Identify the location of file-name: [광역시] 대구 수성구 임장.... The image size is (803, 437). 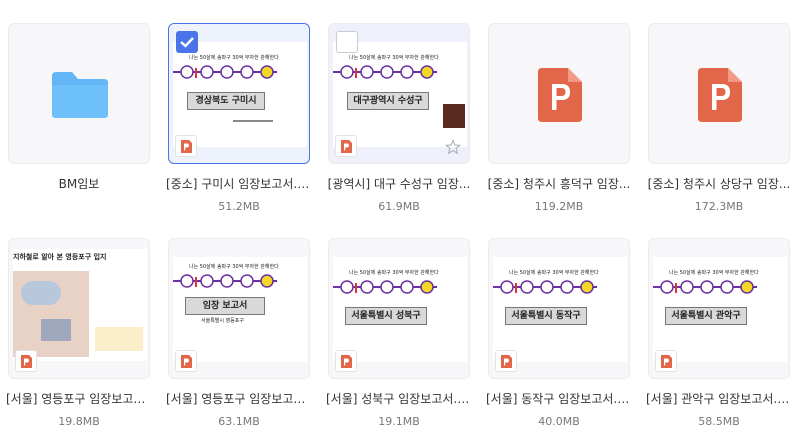
(399, 183).